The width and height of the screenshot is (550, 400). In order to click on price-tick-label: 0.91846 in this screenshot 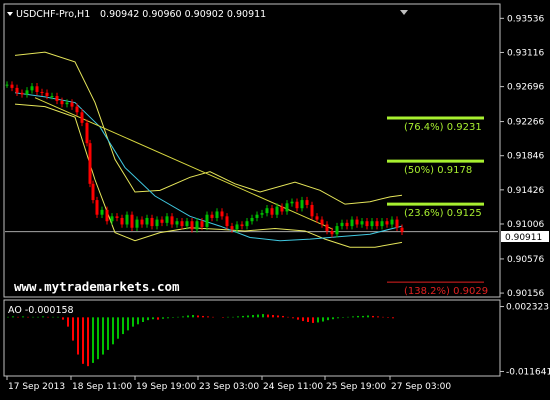, I will do `click(525, 157)`.